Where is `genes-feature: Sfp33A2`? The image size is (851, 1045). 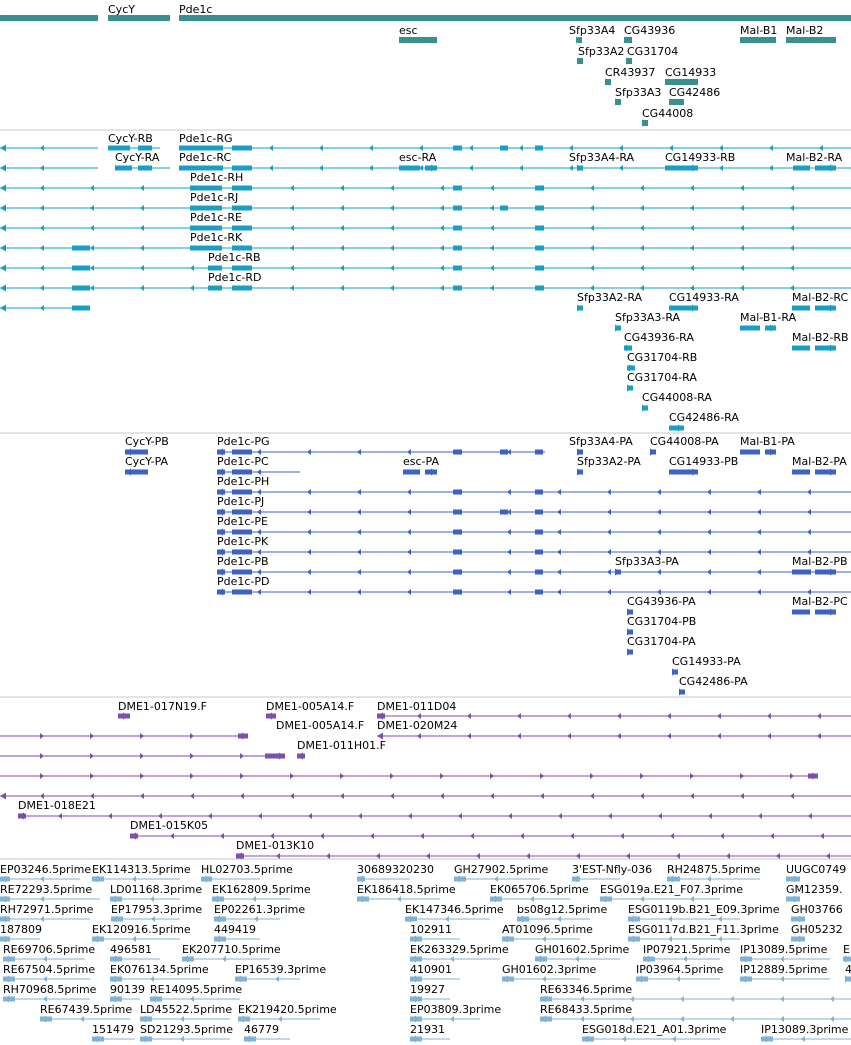 genes-feature: Sfp33A2 is located at coordinates (600, 55).